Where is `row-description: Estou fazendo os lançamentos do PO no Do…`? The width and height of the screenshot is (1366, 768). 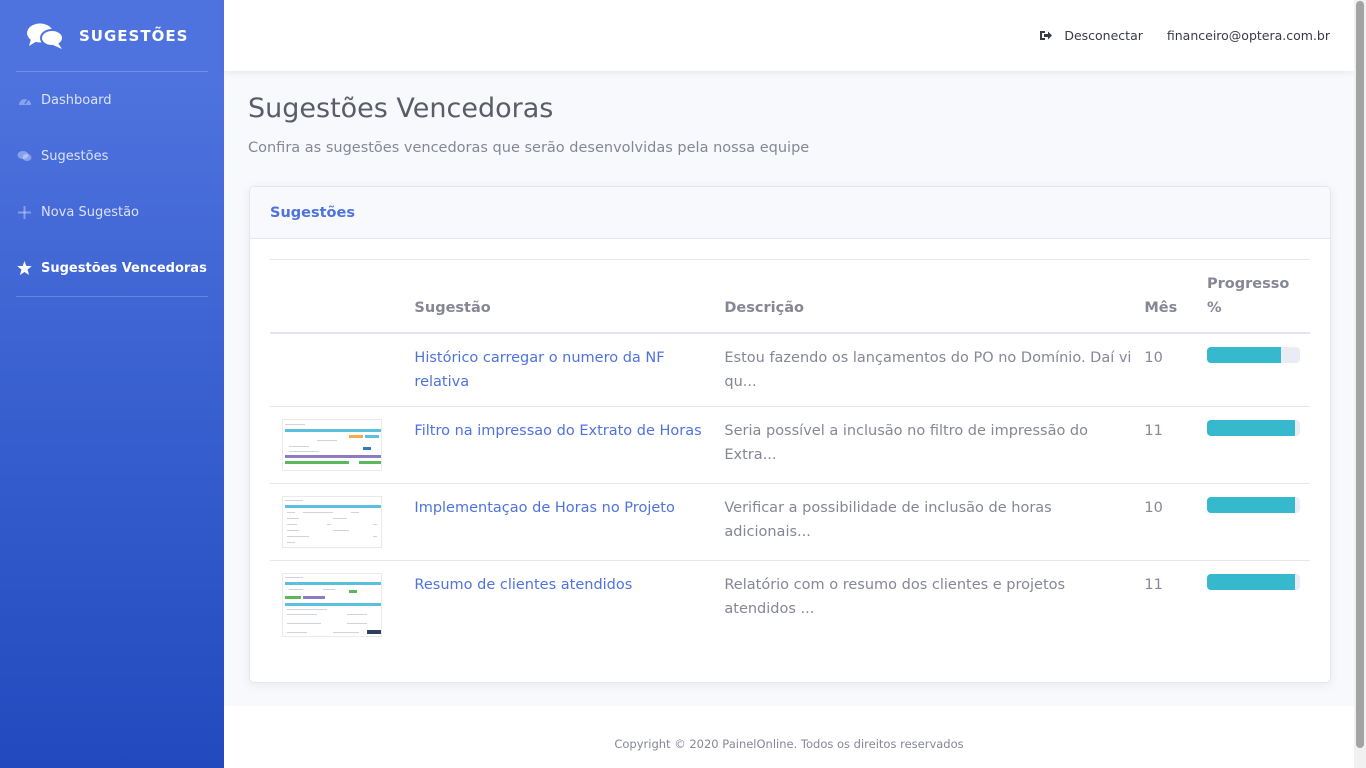 row-description: Estou fazendo os lançamentos do PO no Do… is located at coordinates (934, 370).